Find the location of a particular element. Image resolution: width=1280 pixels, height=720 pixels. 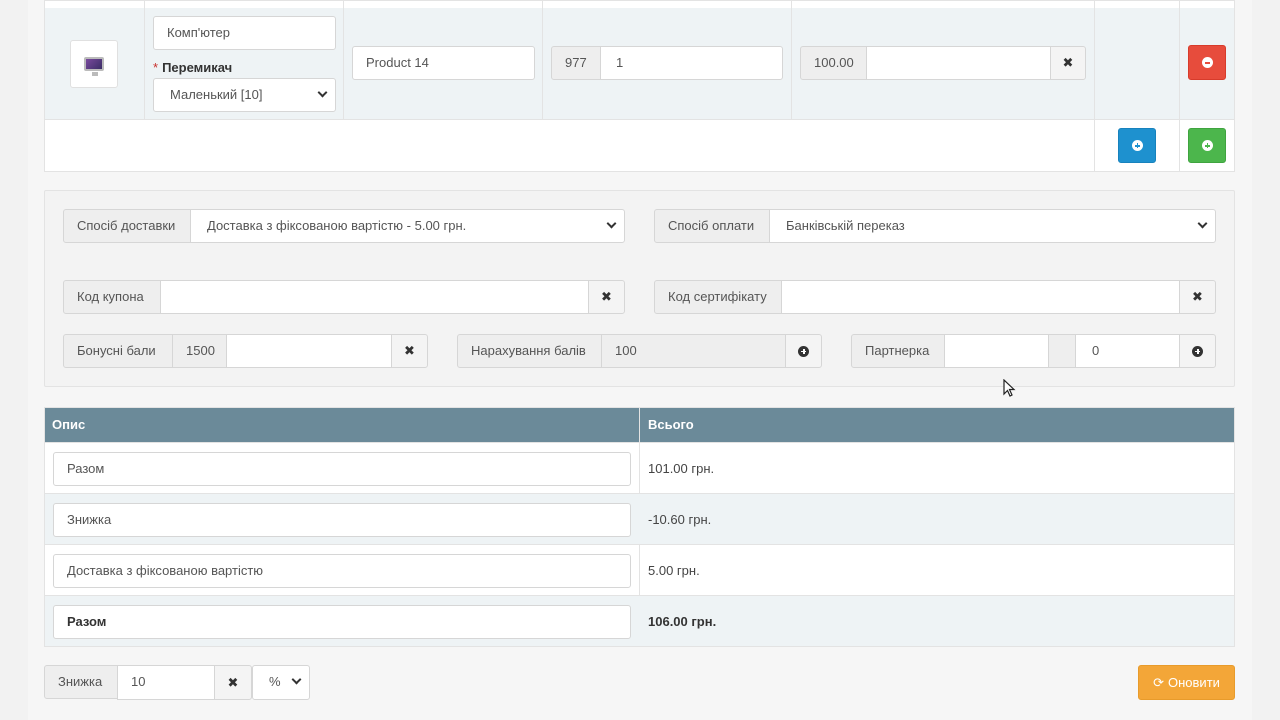

table-row: Разом 101.00 грн. is located at coordinates (639, 467).